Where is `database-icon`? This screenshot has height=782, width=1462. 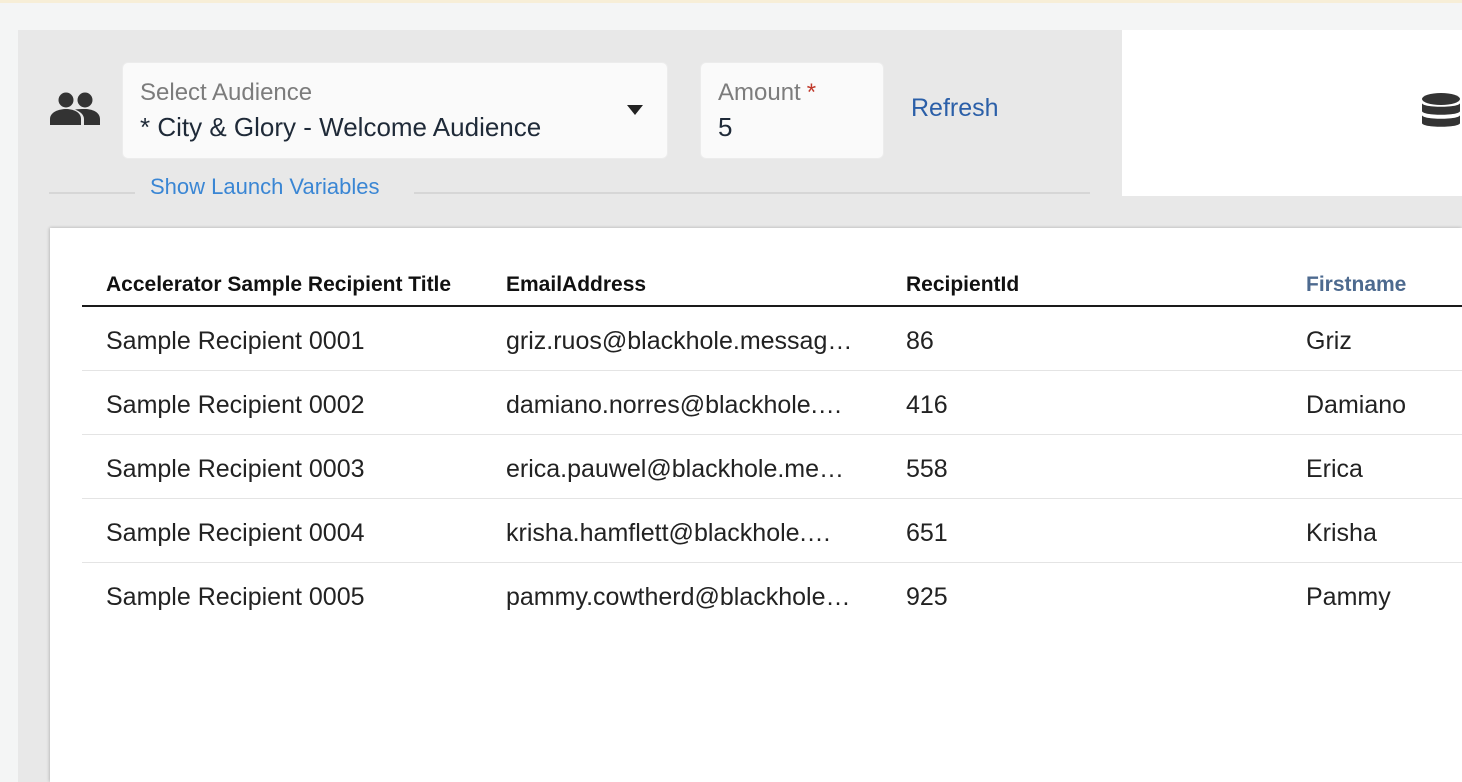 database-icon is located at coordinates (1441, 113).